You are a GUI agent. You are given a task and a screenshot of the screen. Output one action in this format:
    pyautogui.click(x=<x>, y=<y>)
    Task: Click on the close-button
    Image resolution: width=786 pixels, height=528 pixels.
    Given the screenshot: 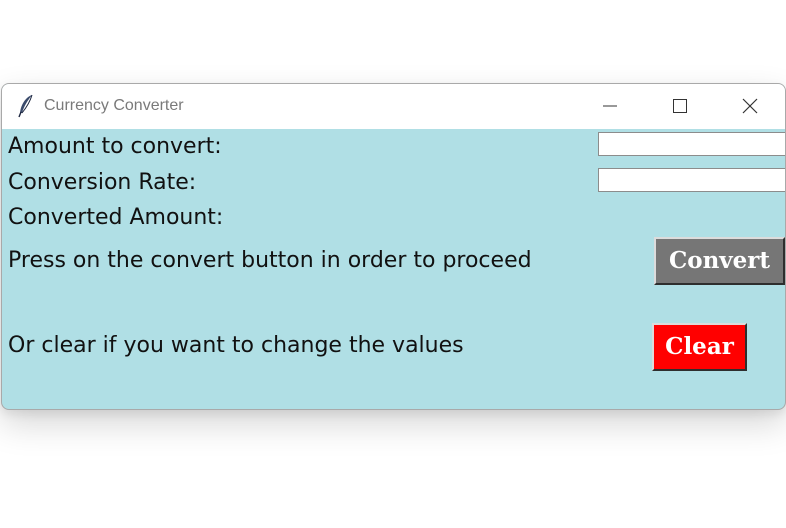 What is the action you would take?
    pyautogui.click(x=750, y=106)
    